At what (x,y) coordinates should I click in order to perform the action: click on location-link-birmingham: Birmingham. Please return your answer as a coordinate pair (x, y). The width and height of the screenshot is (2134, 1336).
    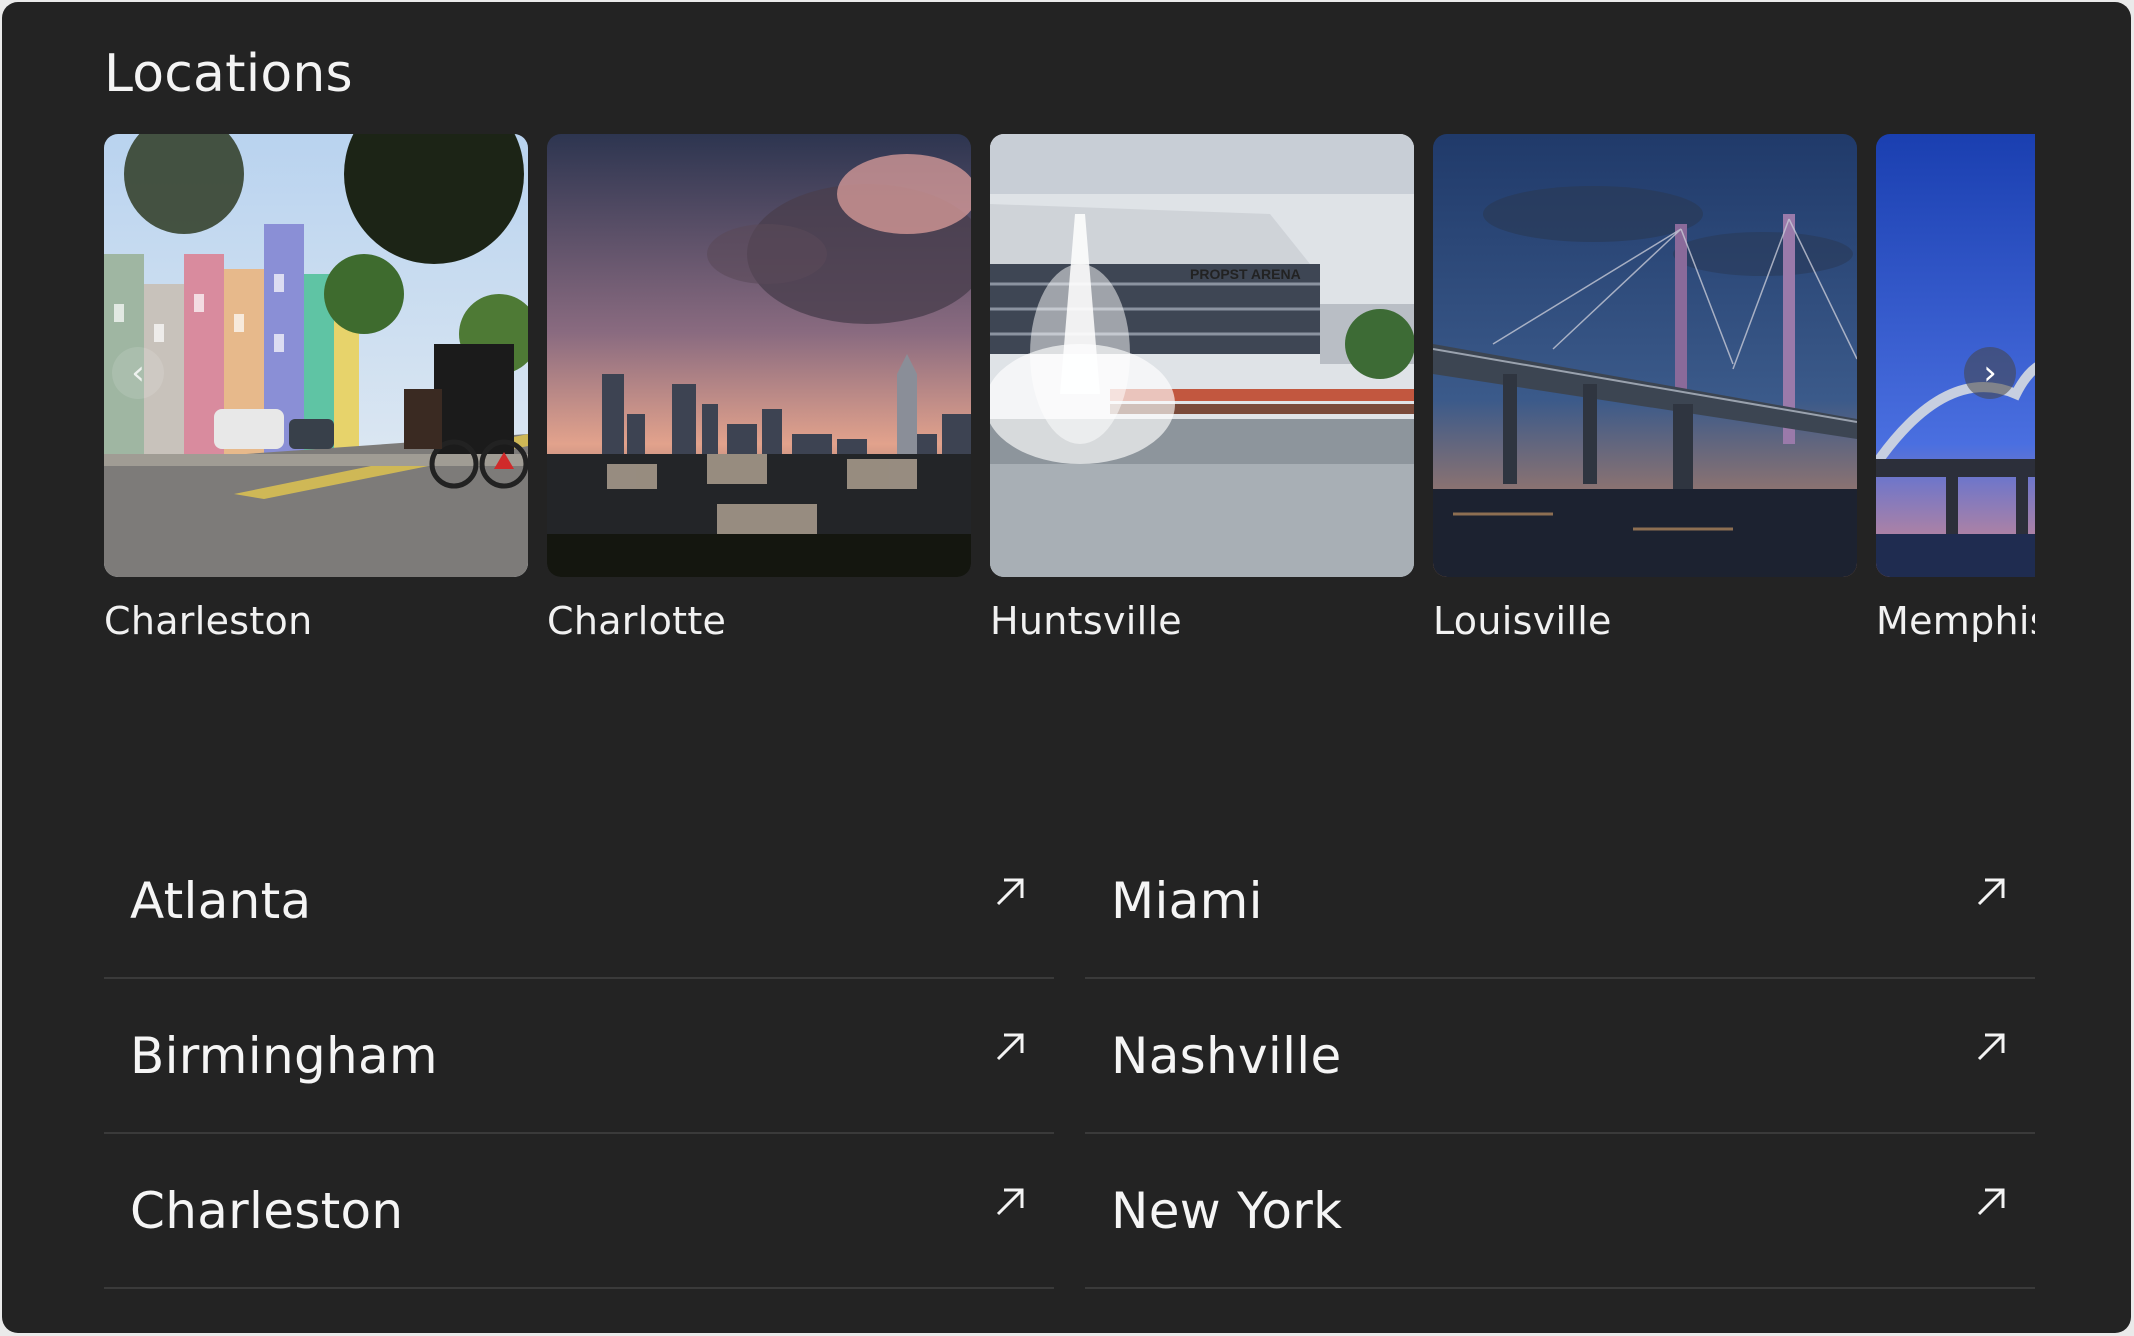
    Looking at the image, I should click on (579, 1056).